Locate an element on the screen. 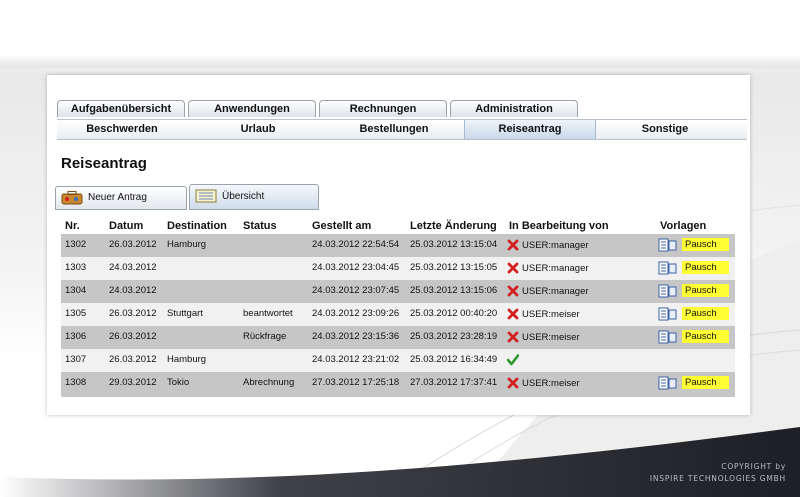 The height and width of the screenshot is (497, 800). header-vorlagen: Vorlagen is located at coordinates (683, 226).